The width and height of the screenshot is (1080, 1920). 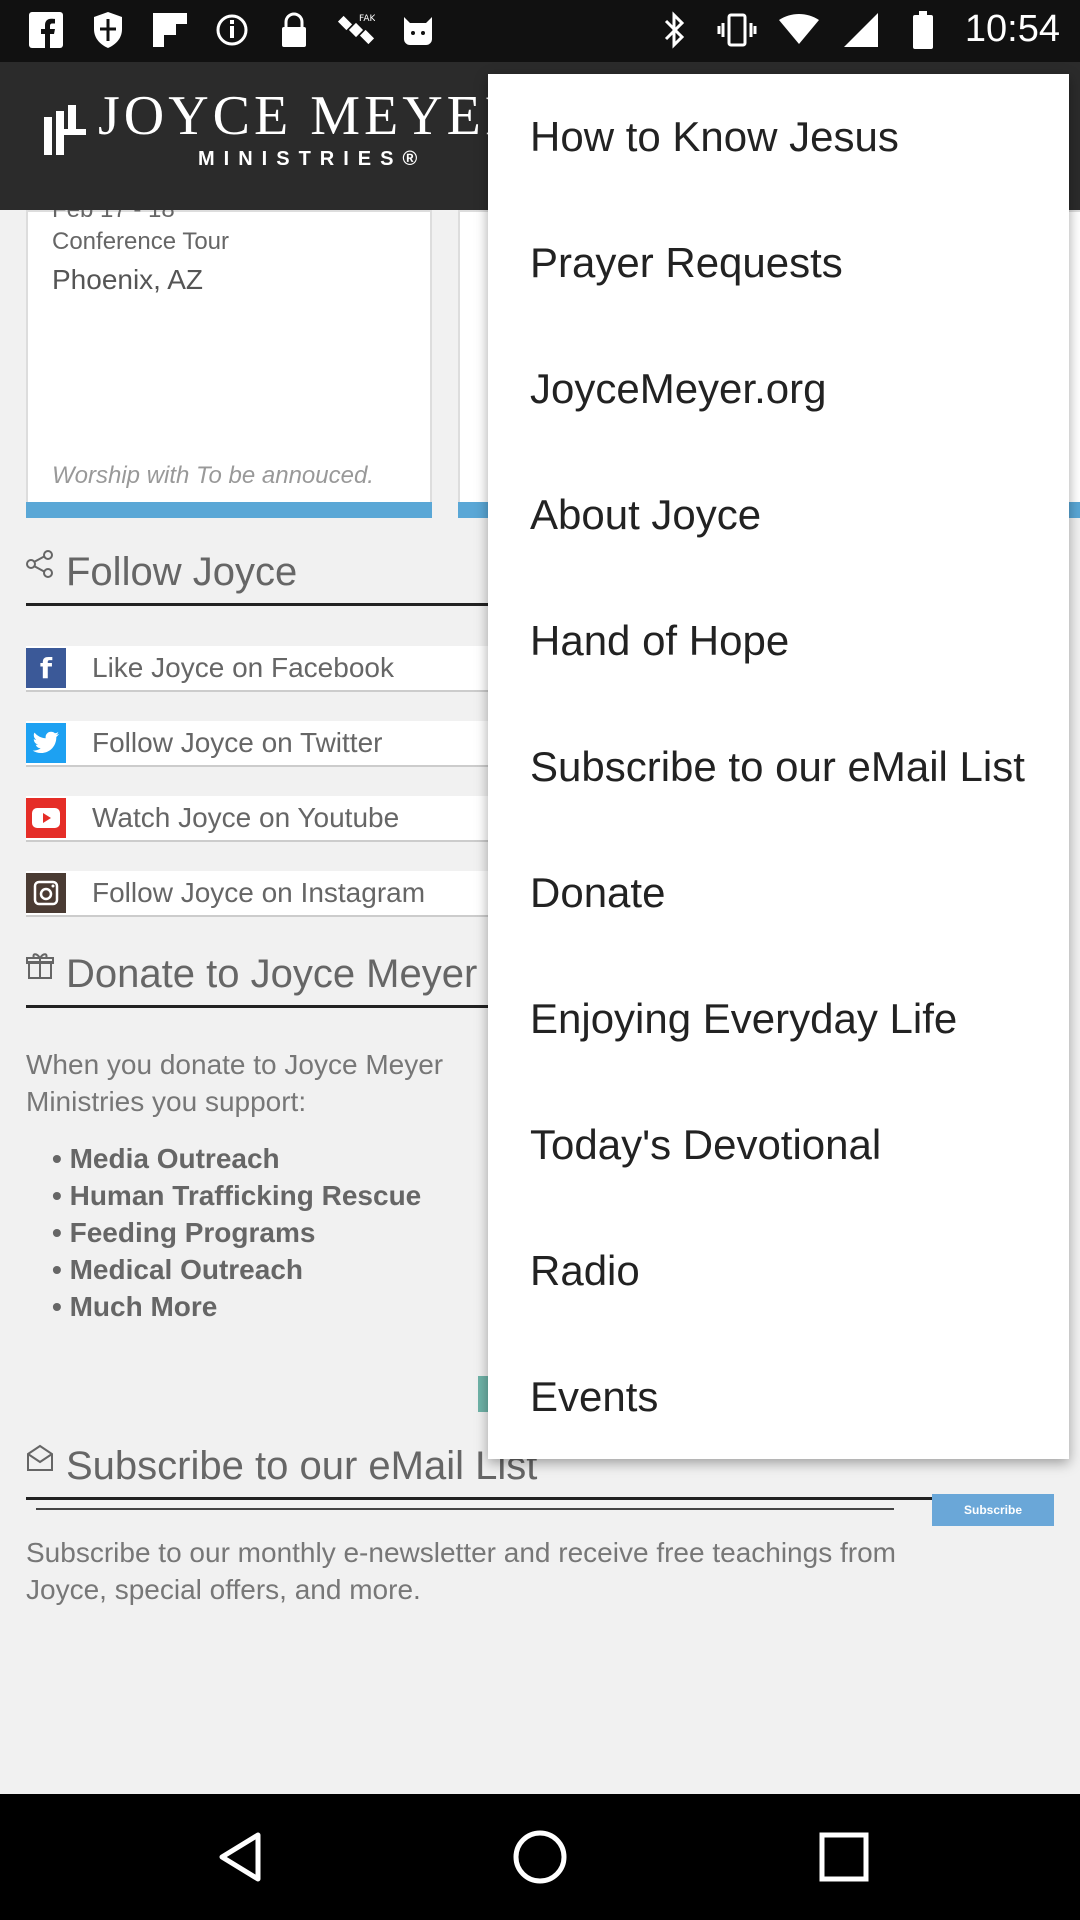 What do you see at coordinates (66, 129) in the screenshot?
I see `logo-mark-icon` at bounding box center [66, 129].